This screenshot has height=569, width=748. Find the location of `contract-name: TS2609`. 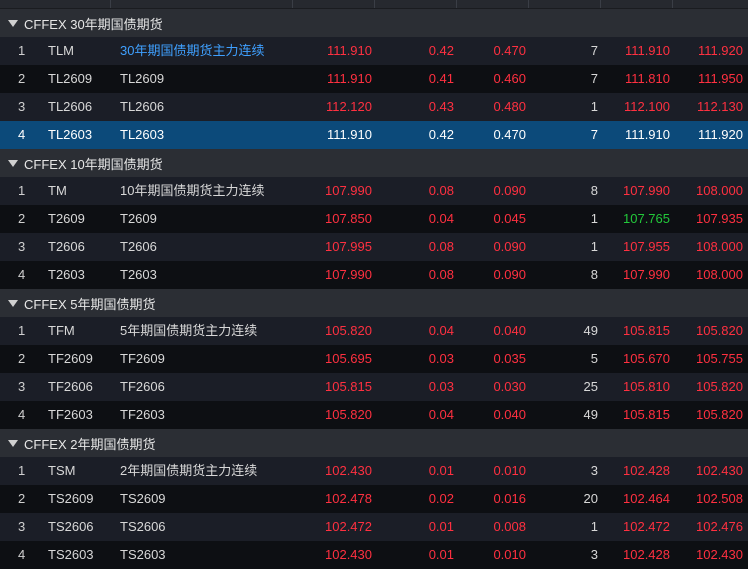

contract-name: TS2609 is located at coordinates (143, 498).